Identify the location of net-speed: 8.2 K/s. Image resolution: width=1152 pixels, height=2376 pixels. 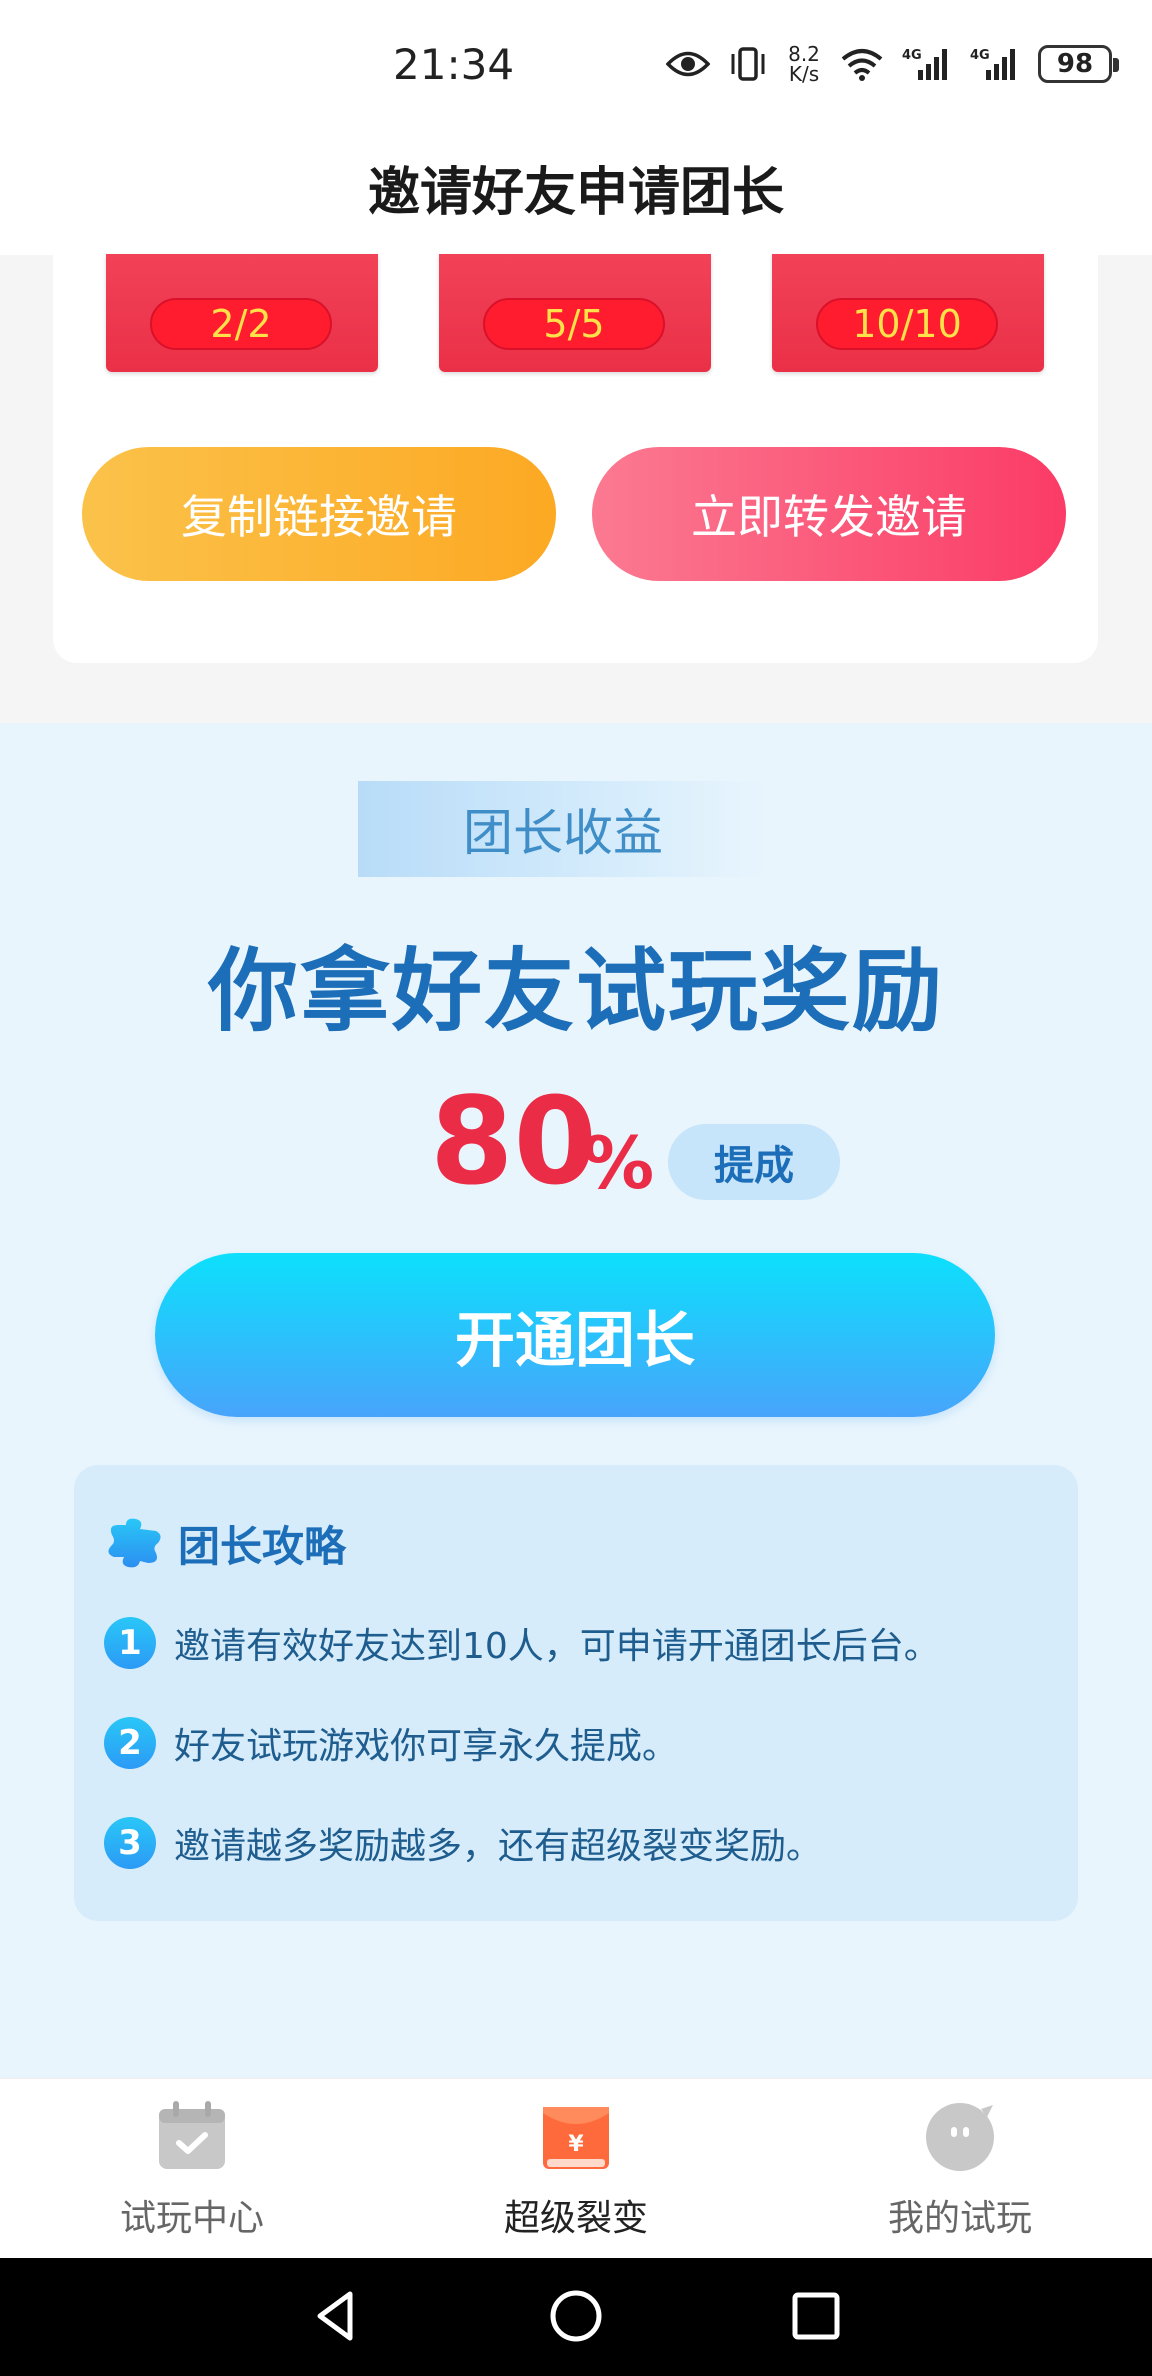
(804, 64).